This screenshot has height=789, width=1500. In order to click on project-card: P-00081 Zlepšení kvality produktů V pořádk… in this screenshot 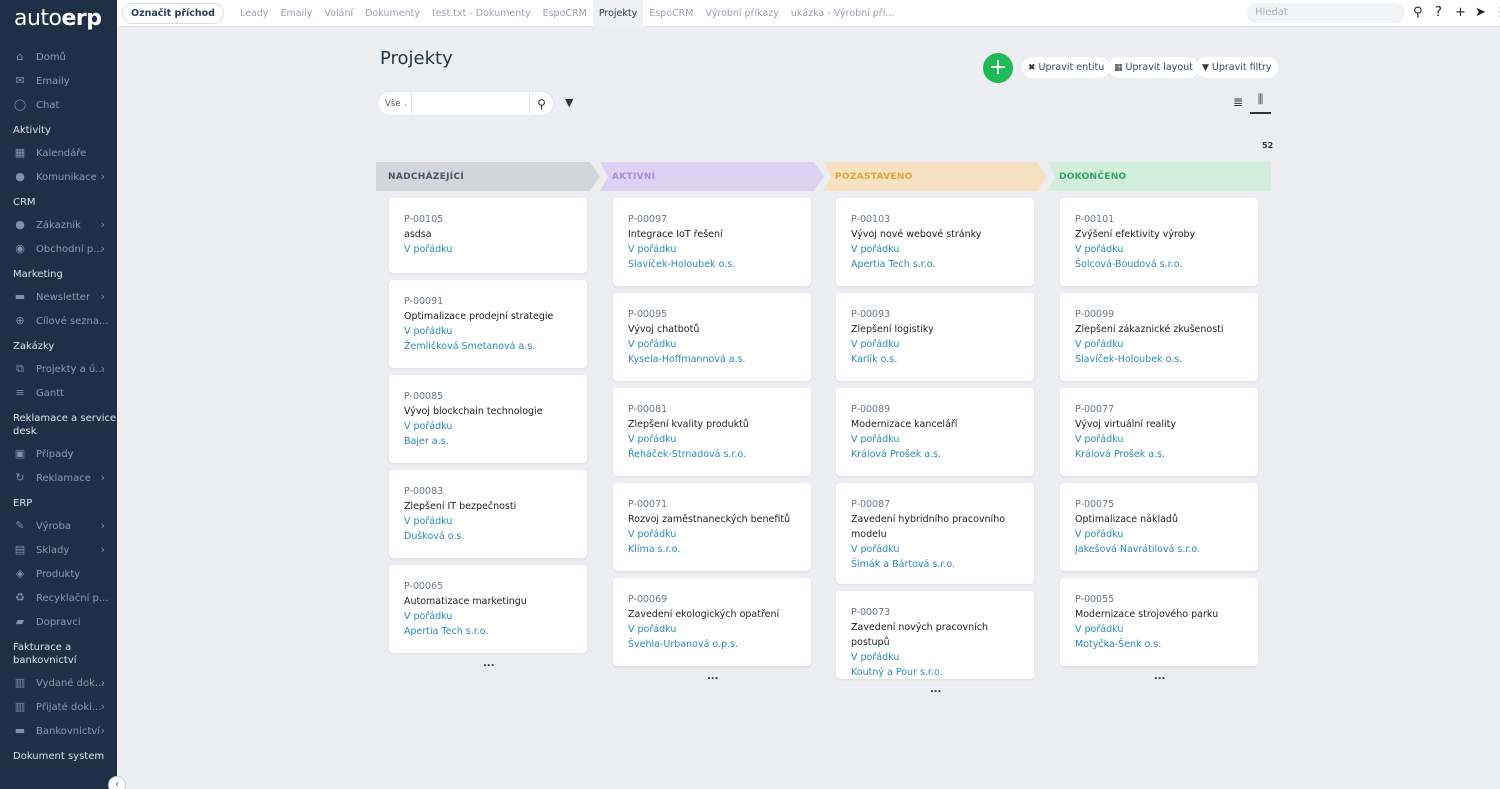, I will do `click(712, 432)`.